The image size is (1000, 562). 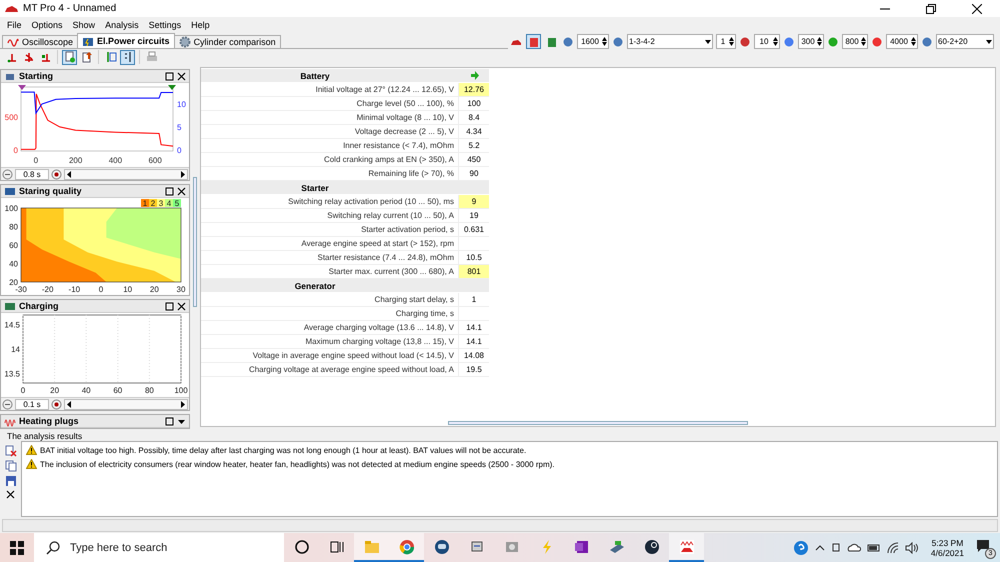 I want to click on vertical-scale-icon, so click(x=110, y=57).